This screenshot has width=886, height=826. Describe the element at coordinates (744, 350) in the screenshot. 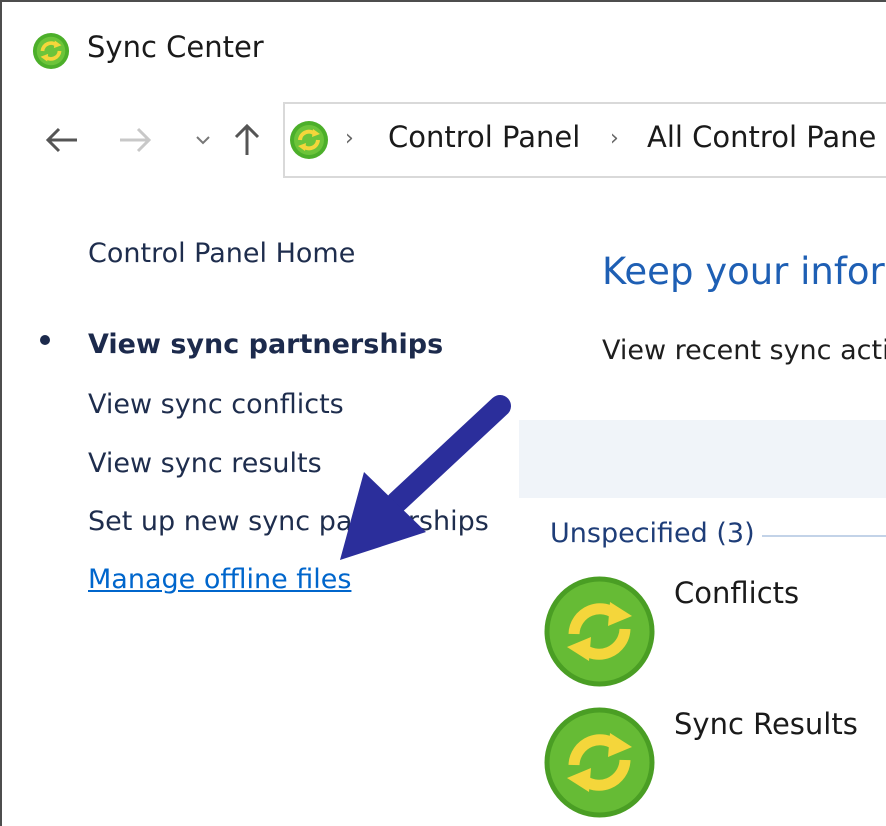

I see `page-description: View recent sync acti` at that location.